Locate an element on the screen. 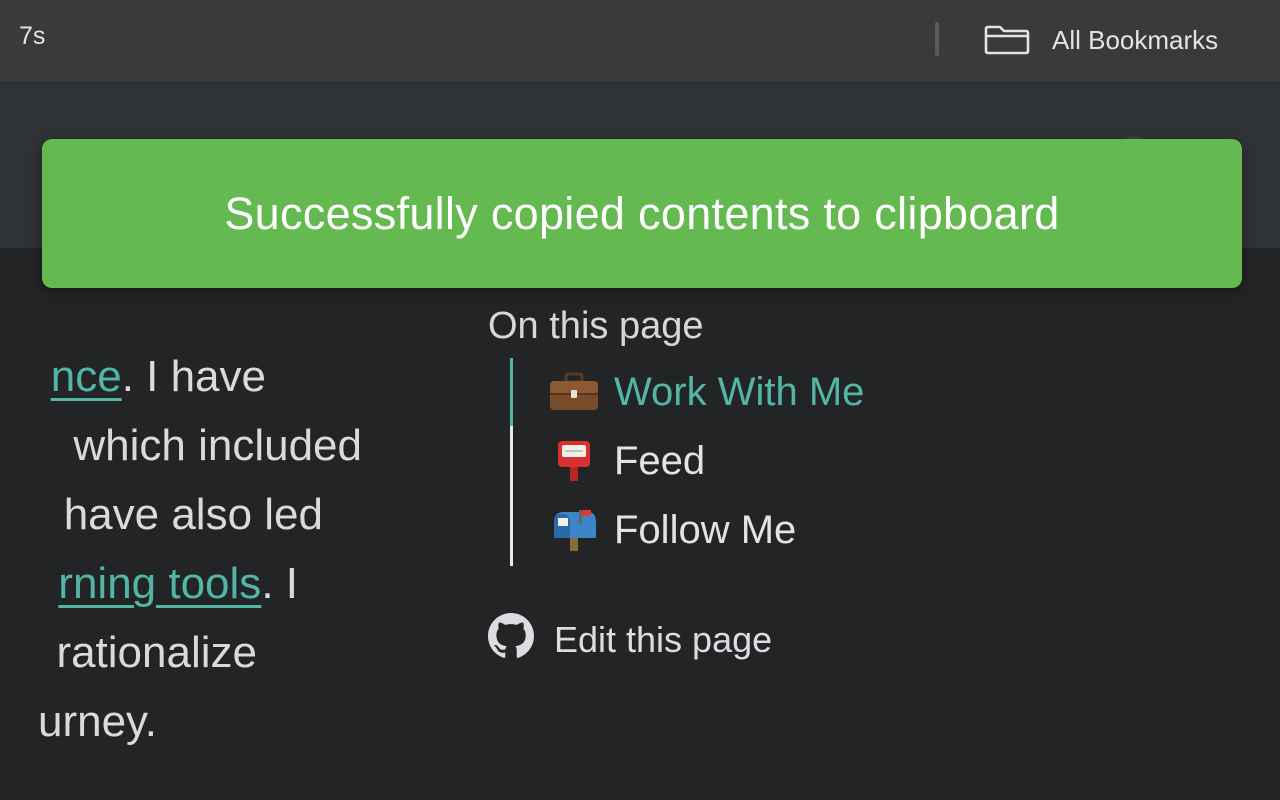 The height and width of the screenshot is (800, 1280). text-line: have also led is located at coordinates (235, 514).